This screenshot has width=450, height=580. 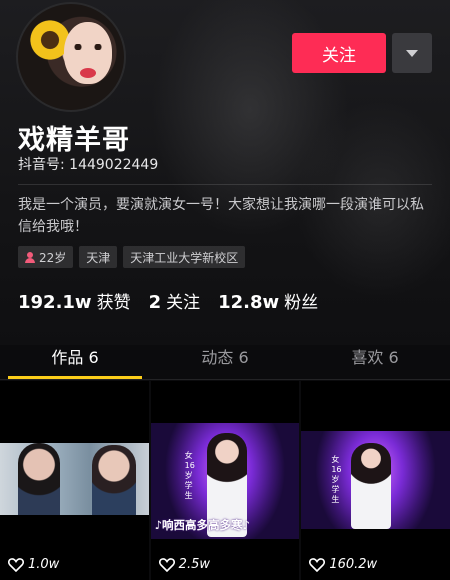 I want to click on video-likes: 1.0w, so click(x=33, y=564).